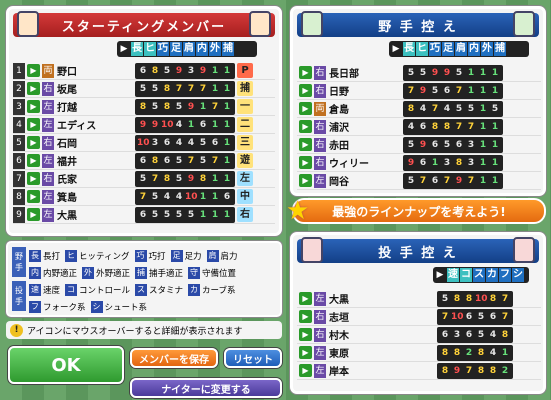 This screenshot has width=551, height=400. What do you see at coordinates (144, 125) in the screenshot?
I see `player-row: 4 ▶ 左エディス 9 9 10 4 1 6 1 1 二` at bounding box center [144, 125].